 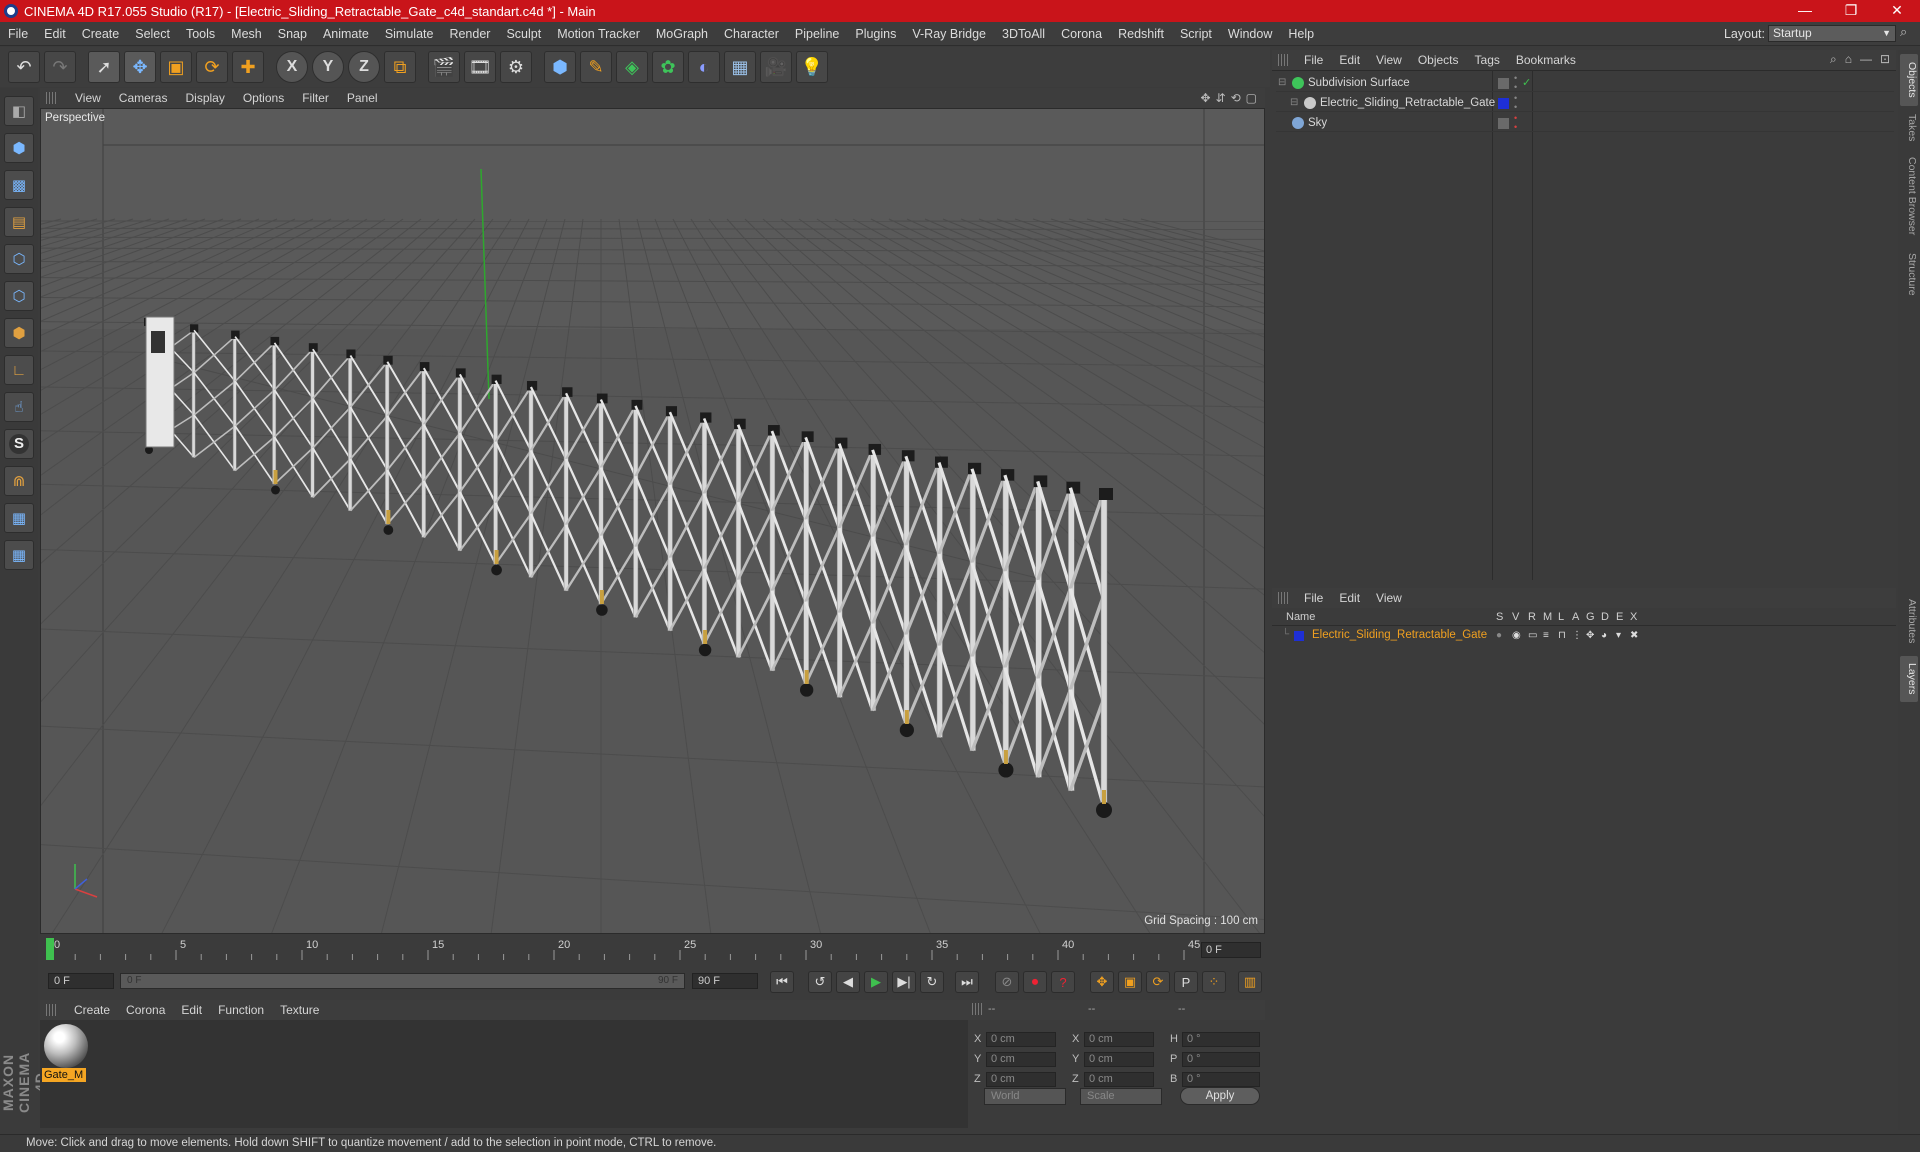 What do you see at coordinates (1251, 98) in the screenshot?
I see `maximize-view-icon: ▢` at bounding box center [1251, 98].